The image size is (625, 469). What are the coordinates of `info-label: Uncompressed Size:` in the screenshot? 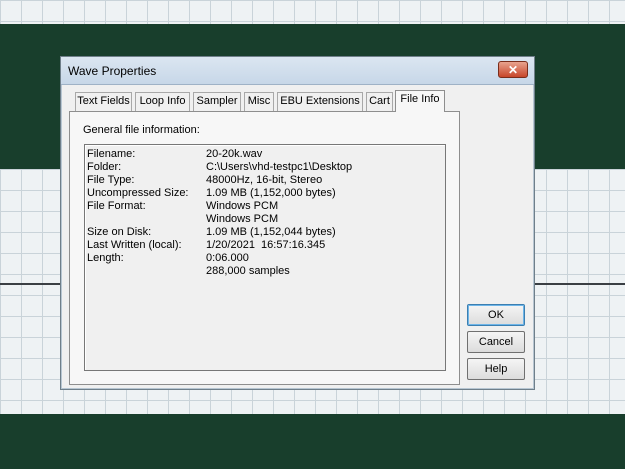 It's located at (138, 193).